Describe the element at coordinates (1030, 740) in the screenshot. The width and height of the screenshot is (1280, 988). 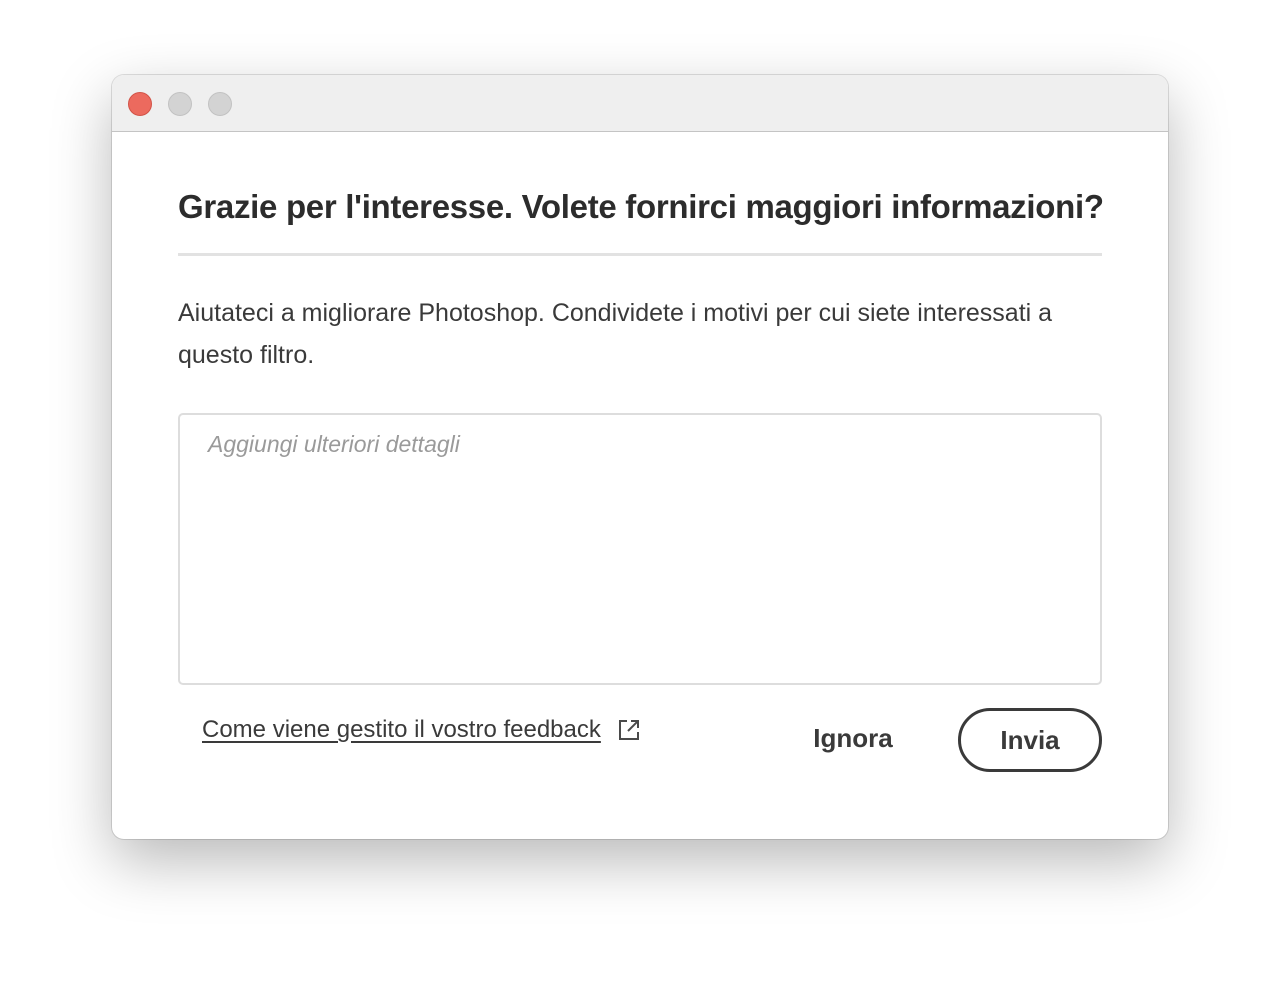
I see `send-button: Invia` at that location.